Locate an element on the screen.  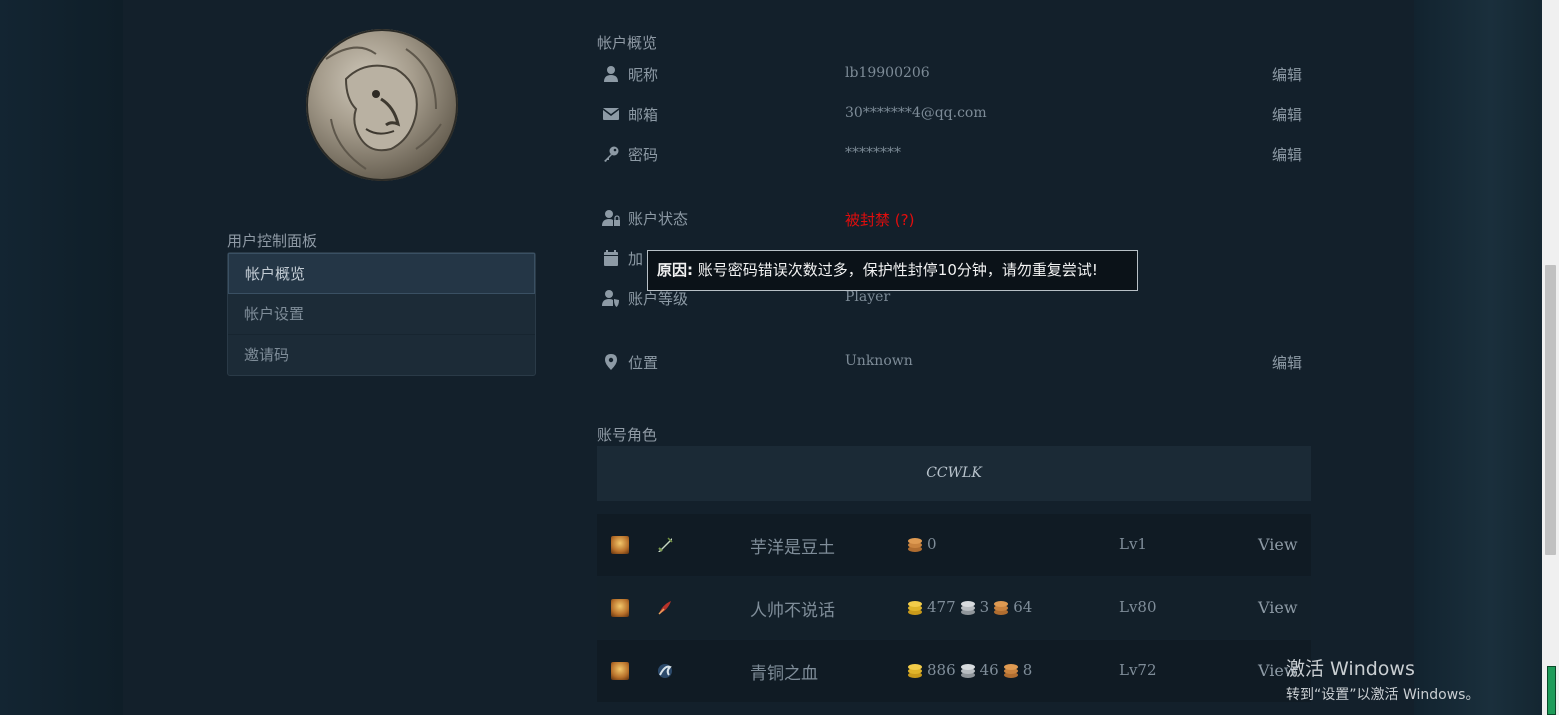
scrollbar-thumb is located at coordinates (1550, 410).